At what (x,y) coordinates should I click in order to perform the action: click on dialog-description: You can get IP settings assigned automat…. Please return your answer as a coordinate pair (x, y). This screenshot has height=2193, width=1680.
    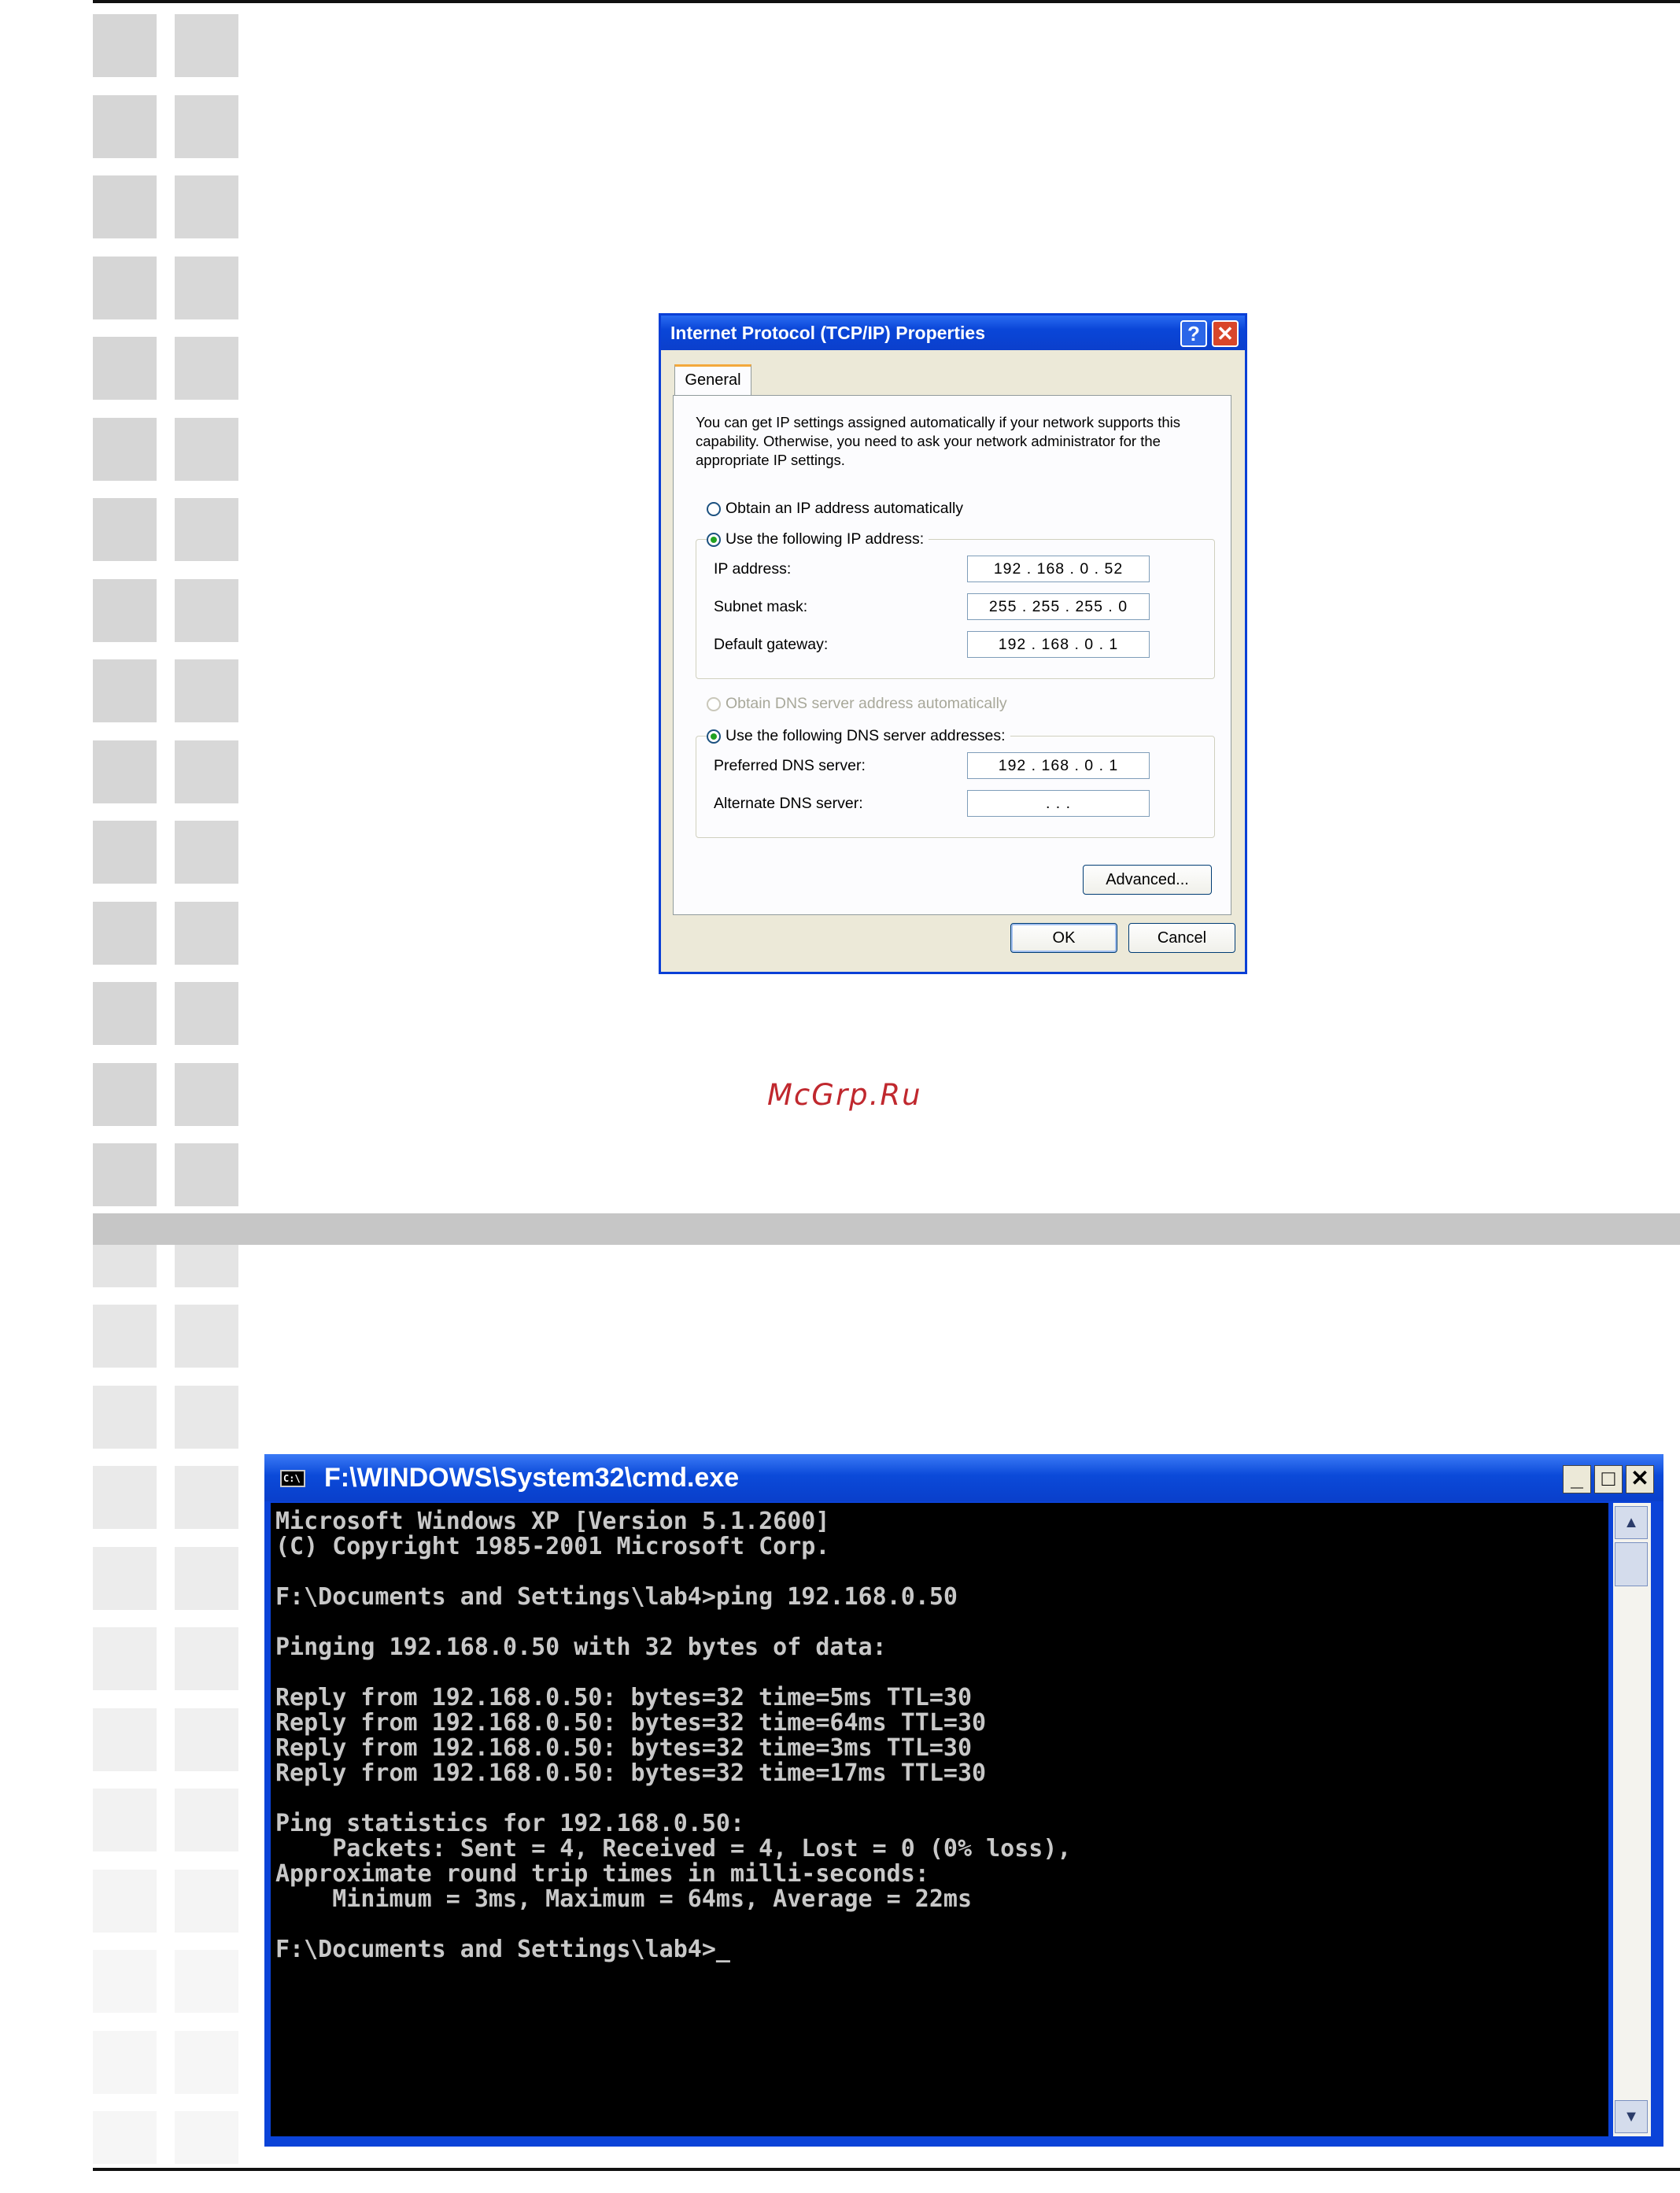
    Looking at the image, I should click on (938, 441).